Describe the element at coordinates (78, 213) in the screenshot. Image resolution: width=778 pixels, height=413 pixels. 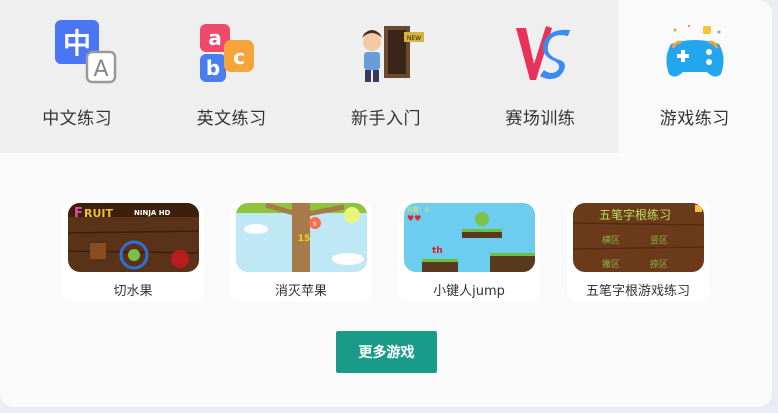
I see `svg-text: F` at that location.